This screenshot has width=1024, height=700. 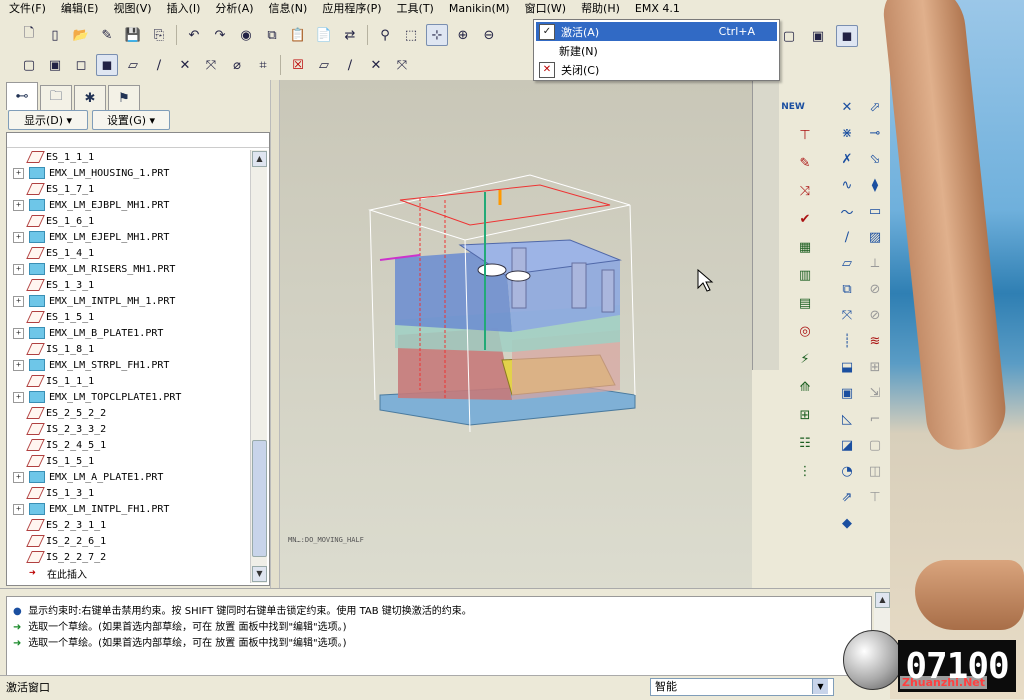 What do you see at coordinates (130, 477) in the screenshot?
I see `tree-row: + EMX_LM_A_PLATE1.PRT` at bounding box center [130, 477].